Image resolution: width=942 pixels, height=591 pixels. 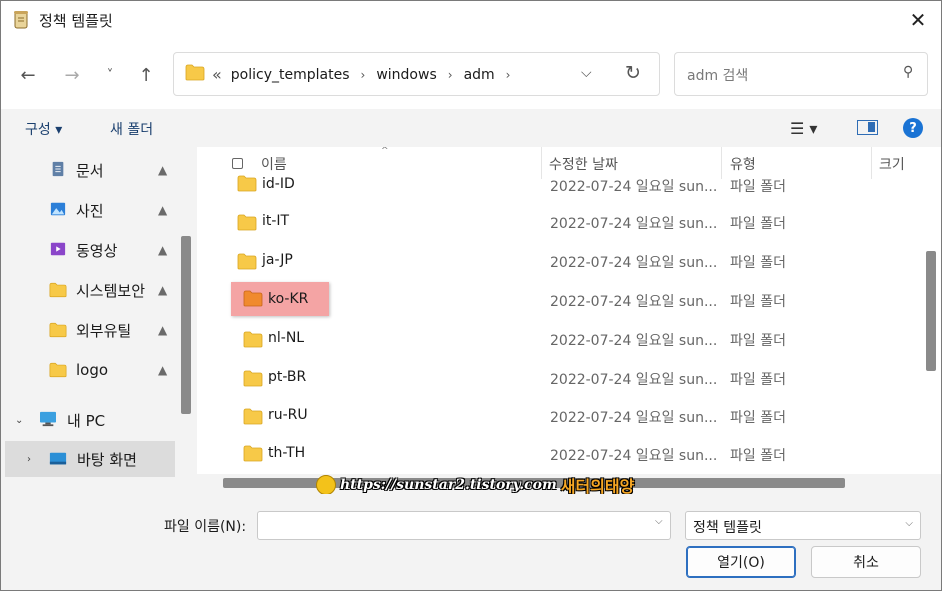 I want to click on file-name: pt-BR, so click(x=287, y=377).